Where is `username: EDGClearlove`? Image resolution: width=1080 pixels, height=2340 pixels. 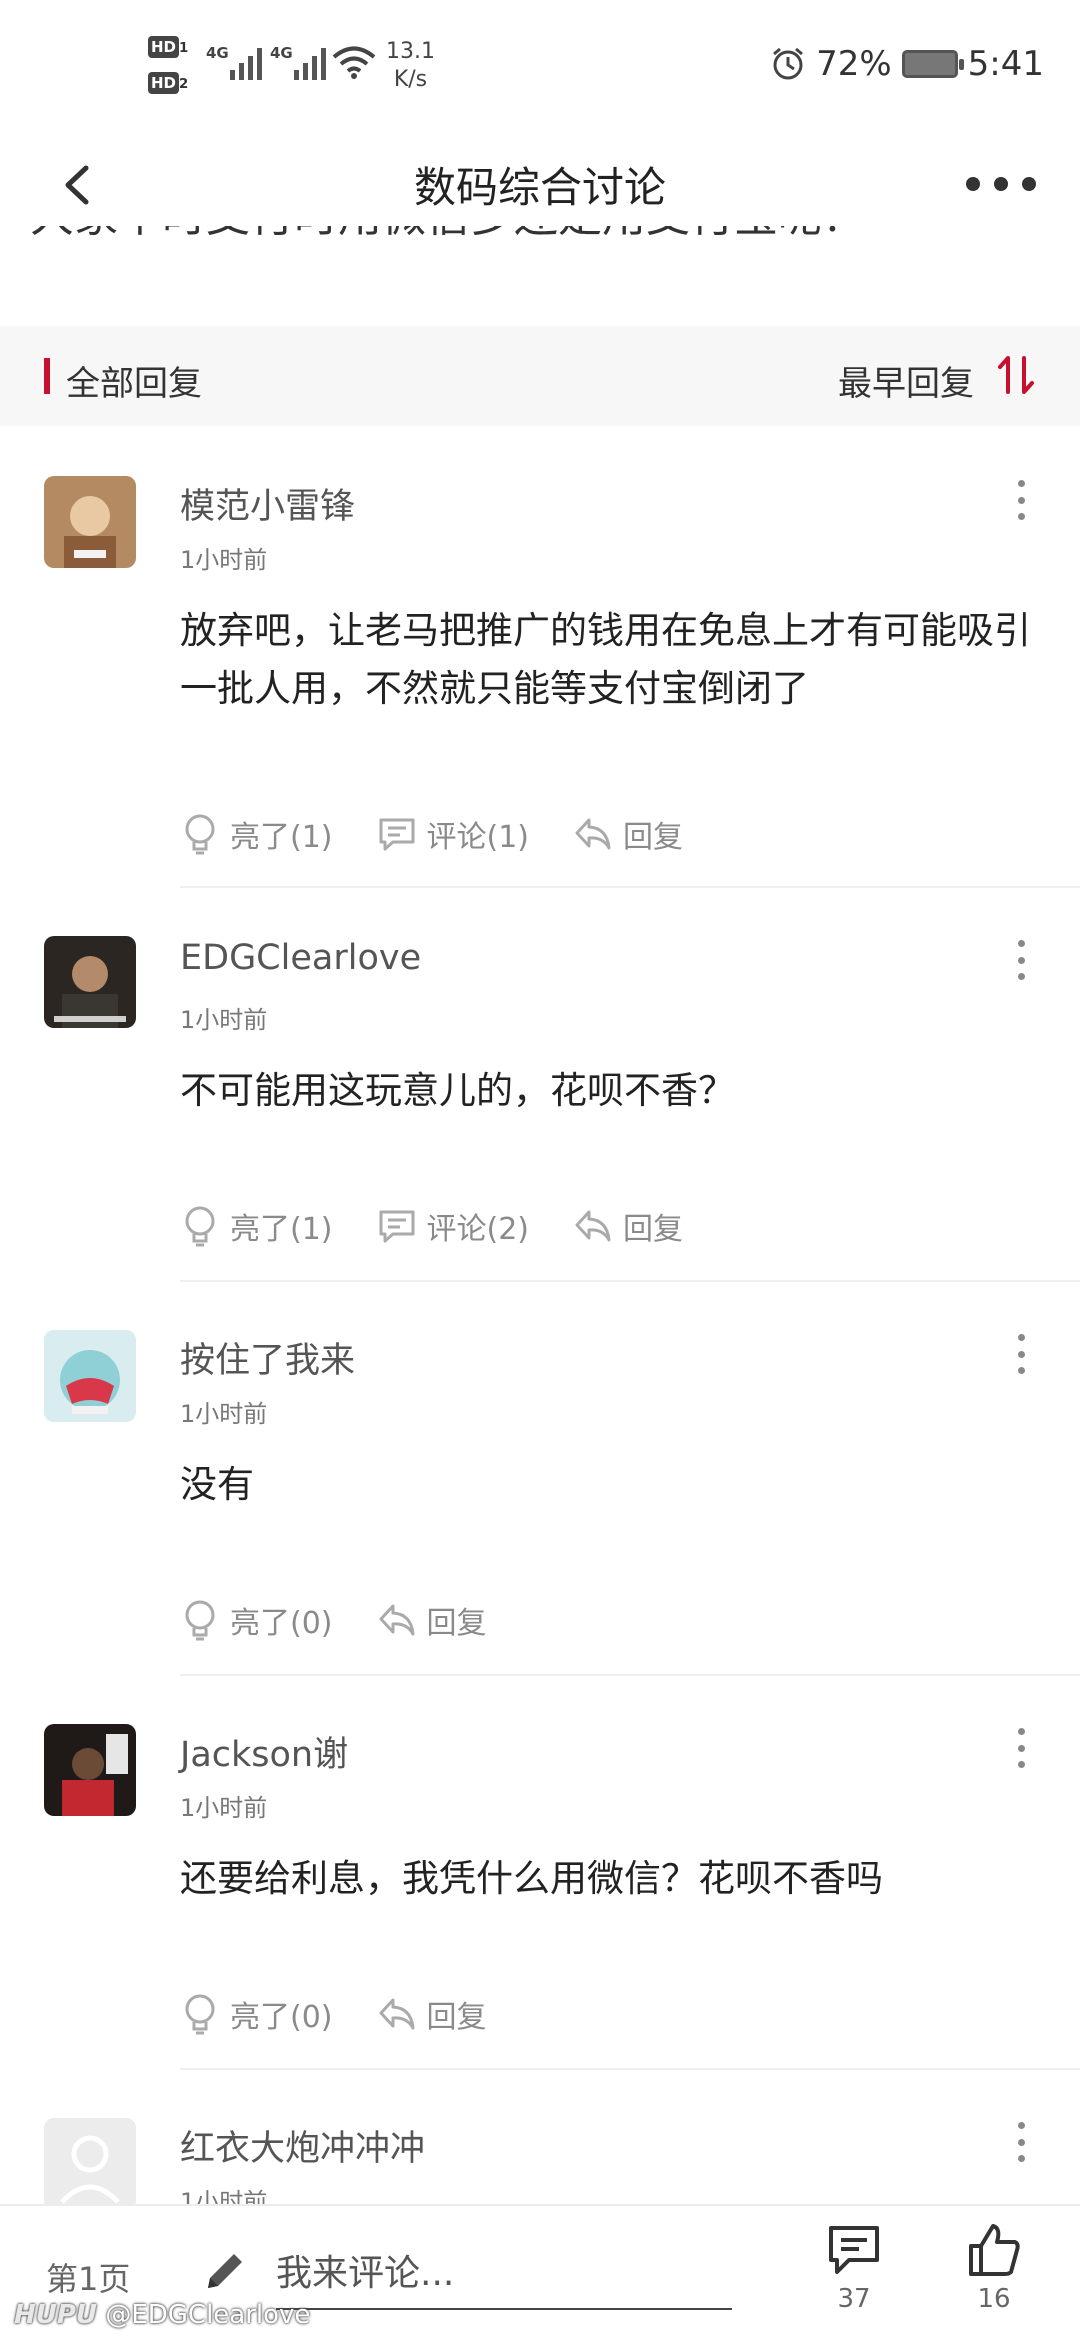 username: EDGClearlove is located at coordinates (300, 958).